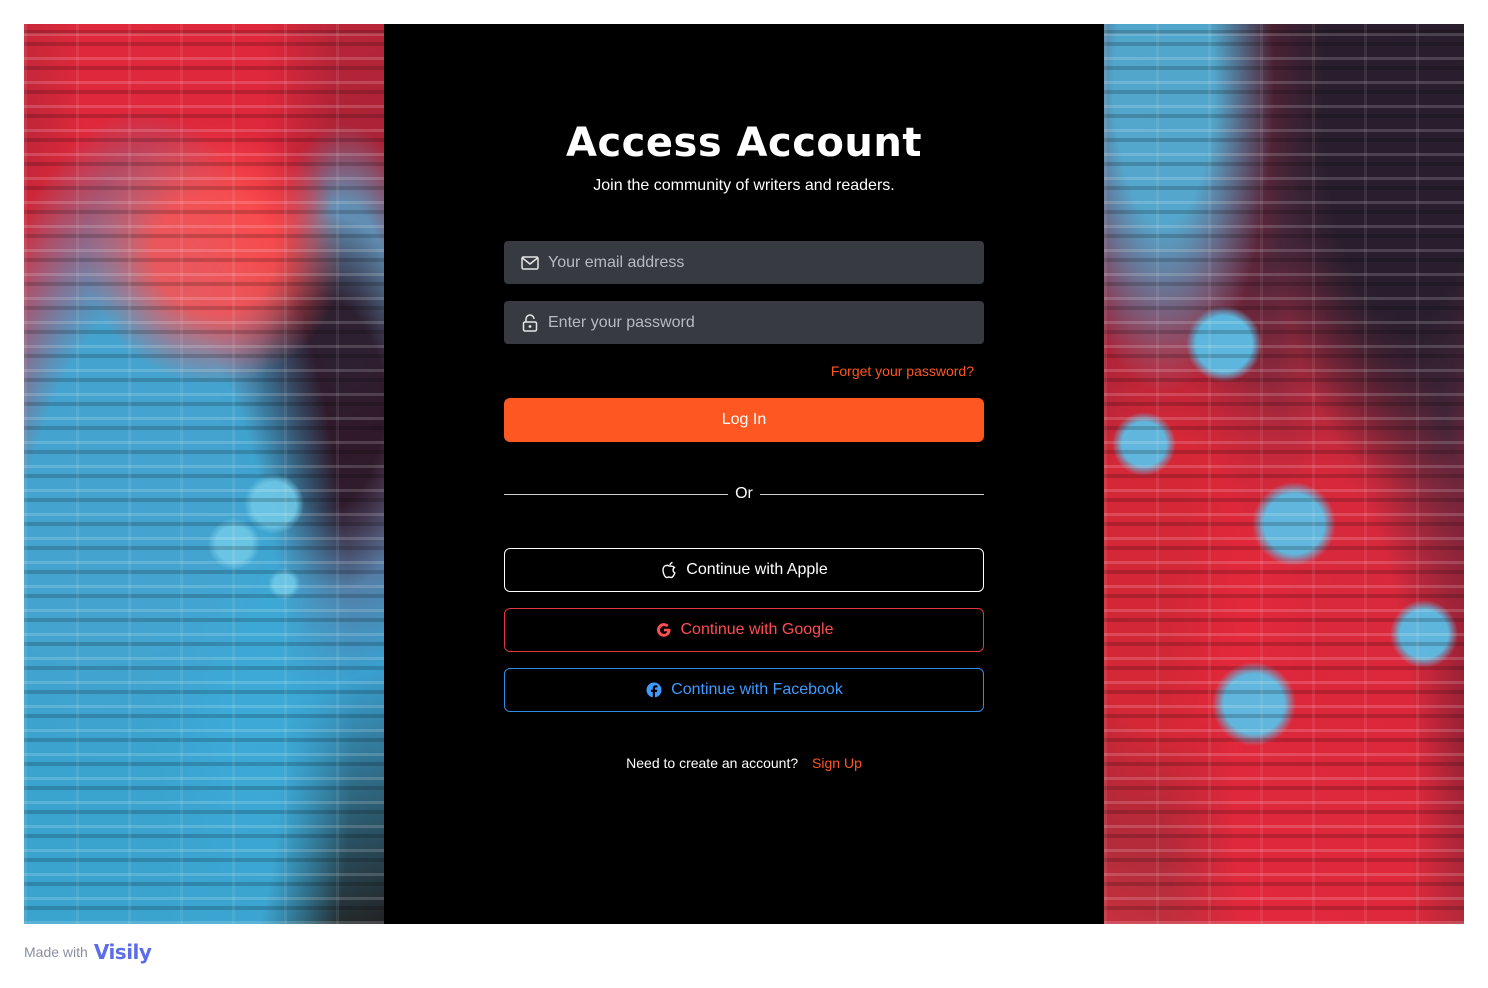 The width and height of the screenshot is (1488, 988). I want to click on continue-with-facebook-button: Continue with Facebook, so click(744, 690).